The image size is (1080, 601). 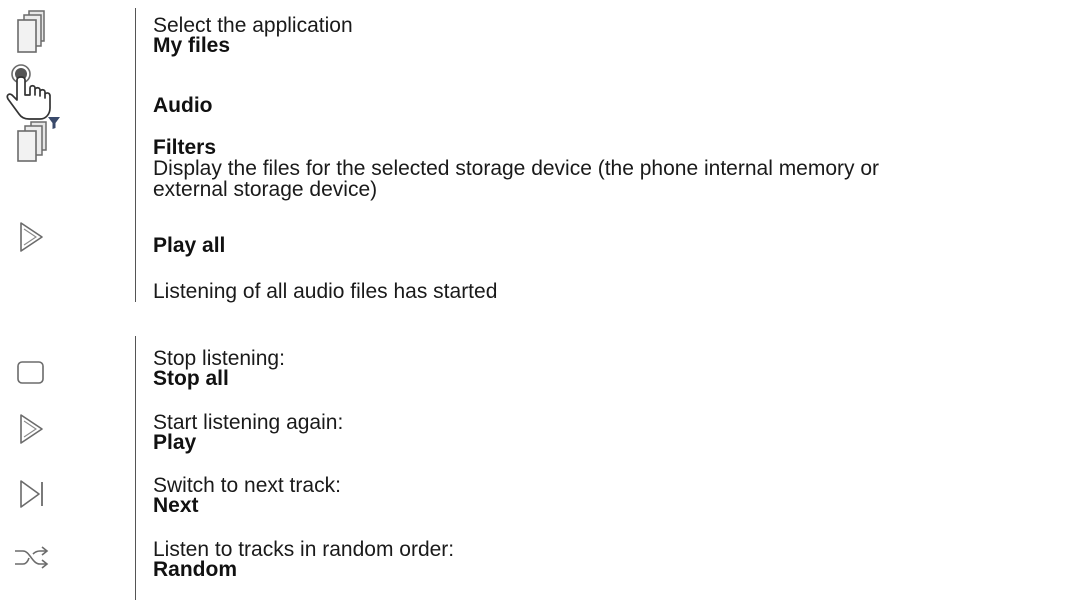 I want to click on audio-label: Audio, so click(x=182, y=105).